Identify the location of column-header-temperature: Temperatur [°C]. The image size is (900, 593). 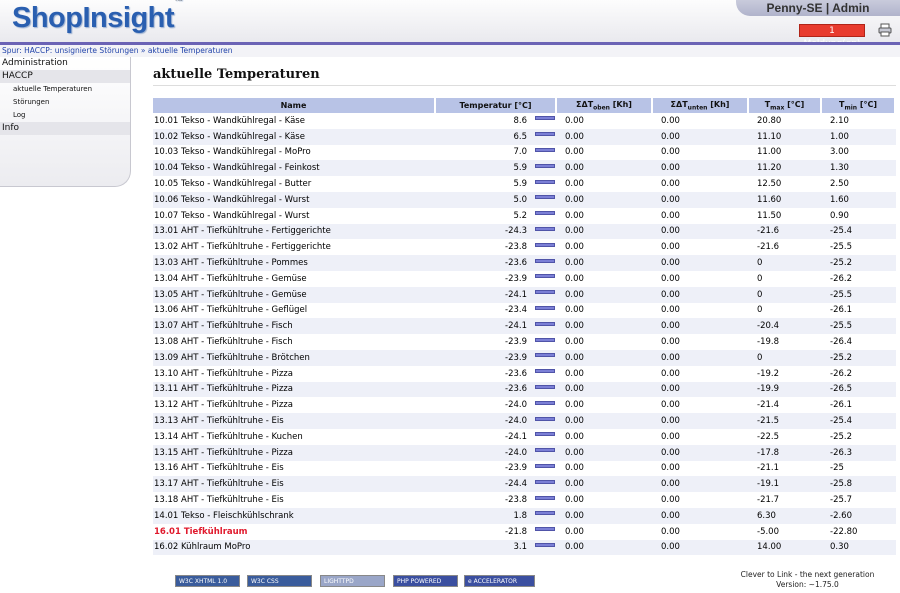
(496, 105).